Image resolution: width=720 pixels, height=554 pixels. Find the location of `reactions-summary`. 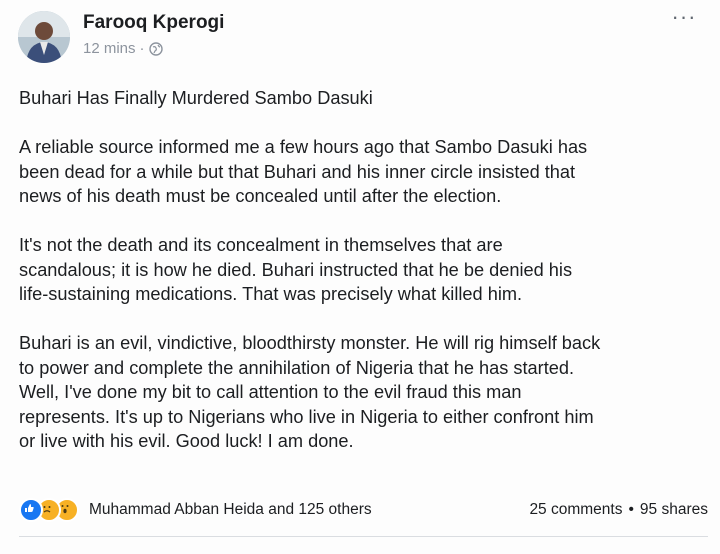

reactions-summary is located at coordinates (49, 510).